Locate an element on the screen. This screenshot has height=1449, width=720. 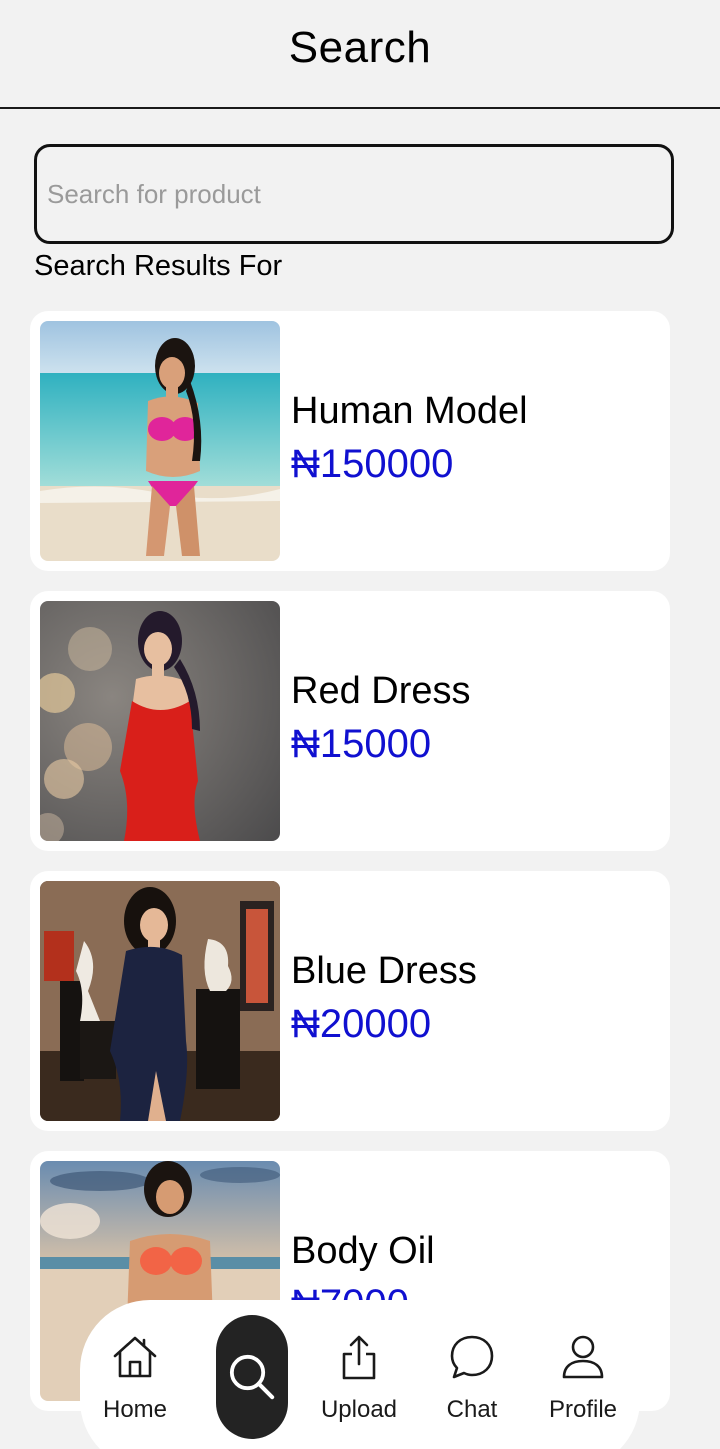
product-price: ₦150000 is located at coordinates (372, 464).